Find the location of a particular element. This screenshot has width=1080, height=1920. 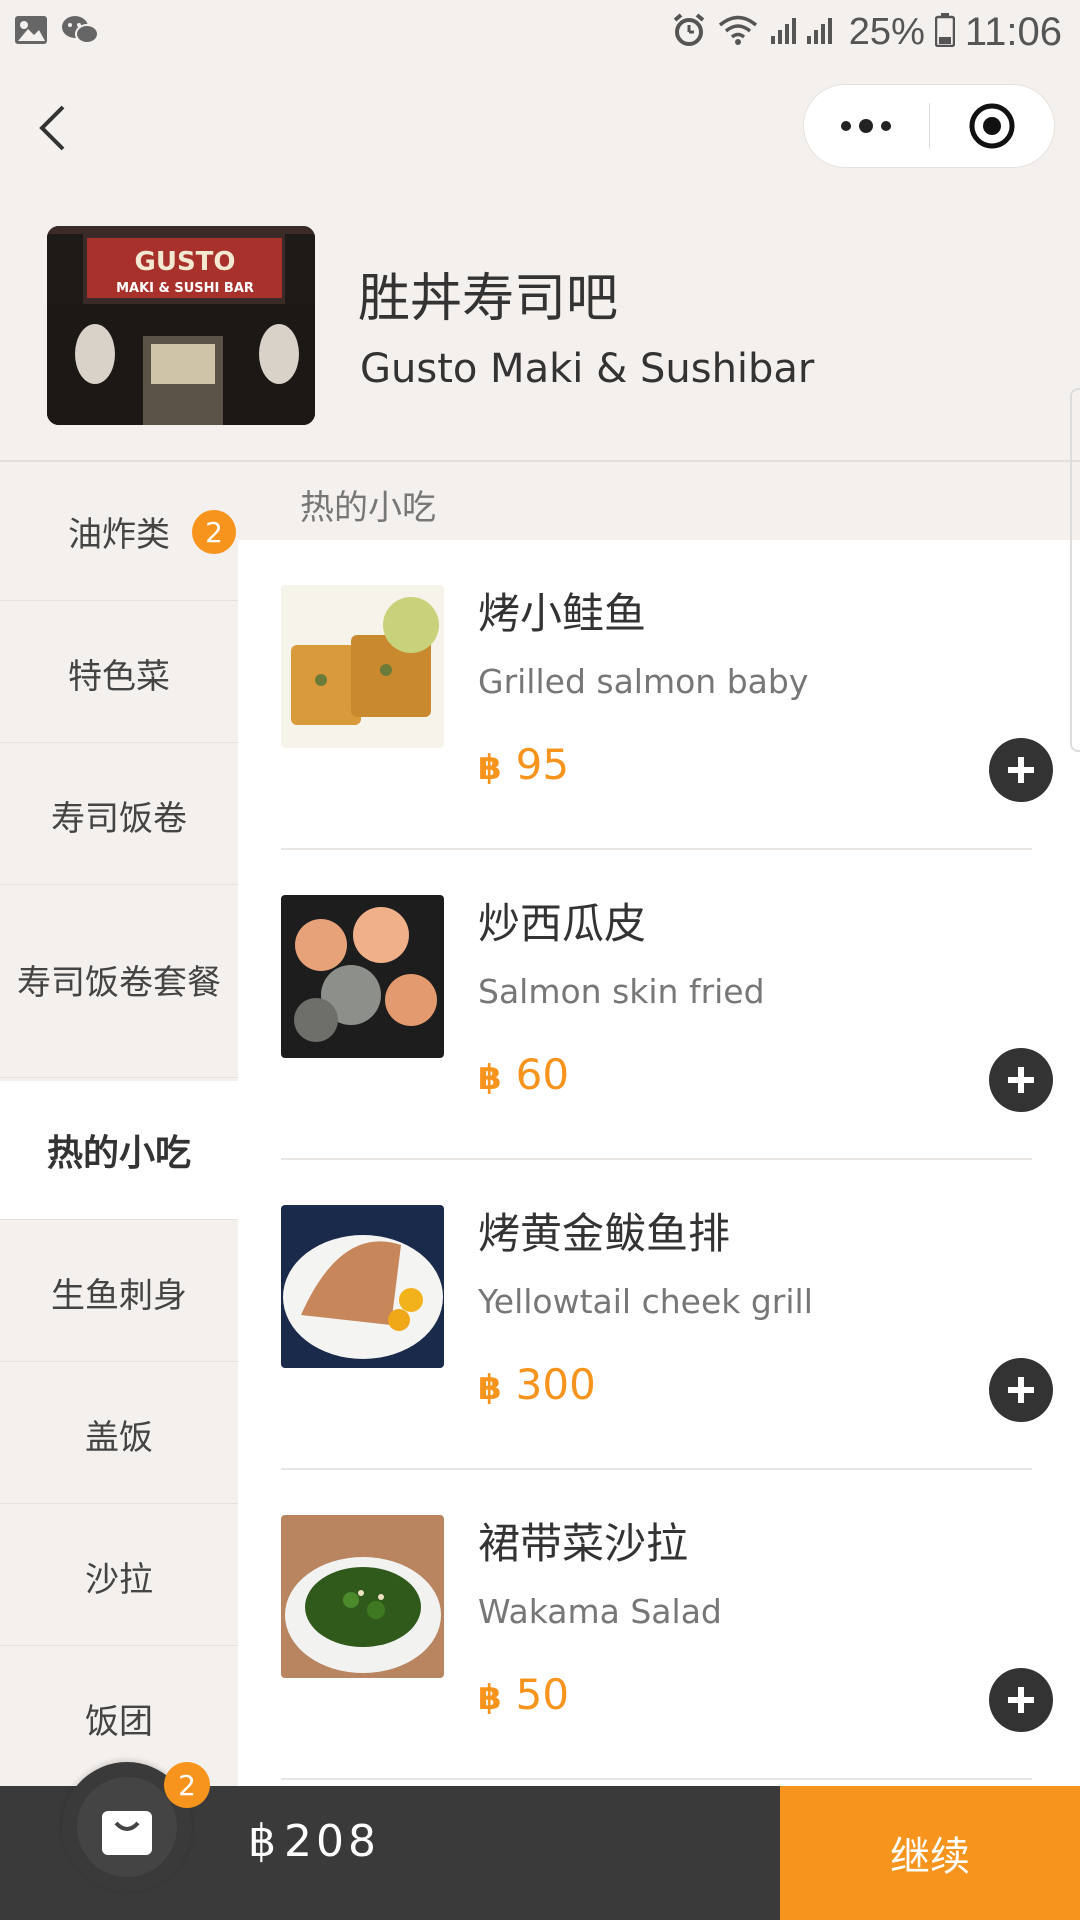

menu-item: 烤黄金鲅鱼排 Yellowtail cheek grill ฿ 300 is located at coordinates (667, 1315).